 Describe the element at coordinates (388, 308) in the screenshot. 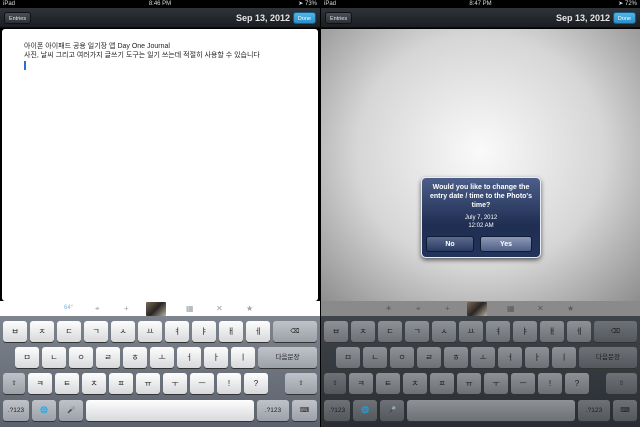

I see `weather-icon: ☀` at that location.